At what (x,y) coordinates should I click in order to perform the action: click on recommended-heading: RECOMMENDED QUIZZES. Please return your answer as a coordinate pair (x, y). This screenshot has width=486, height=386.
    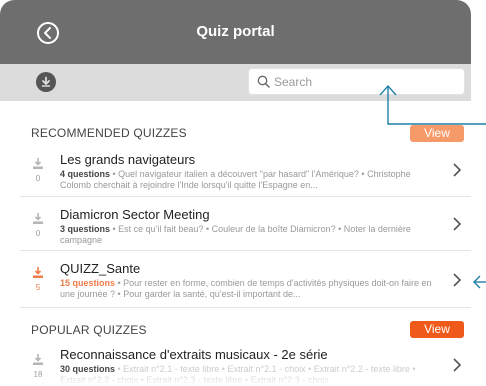
    Looking at the image, I should click on (109, 133).